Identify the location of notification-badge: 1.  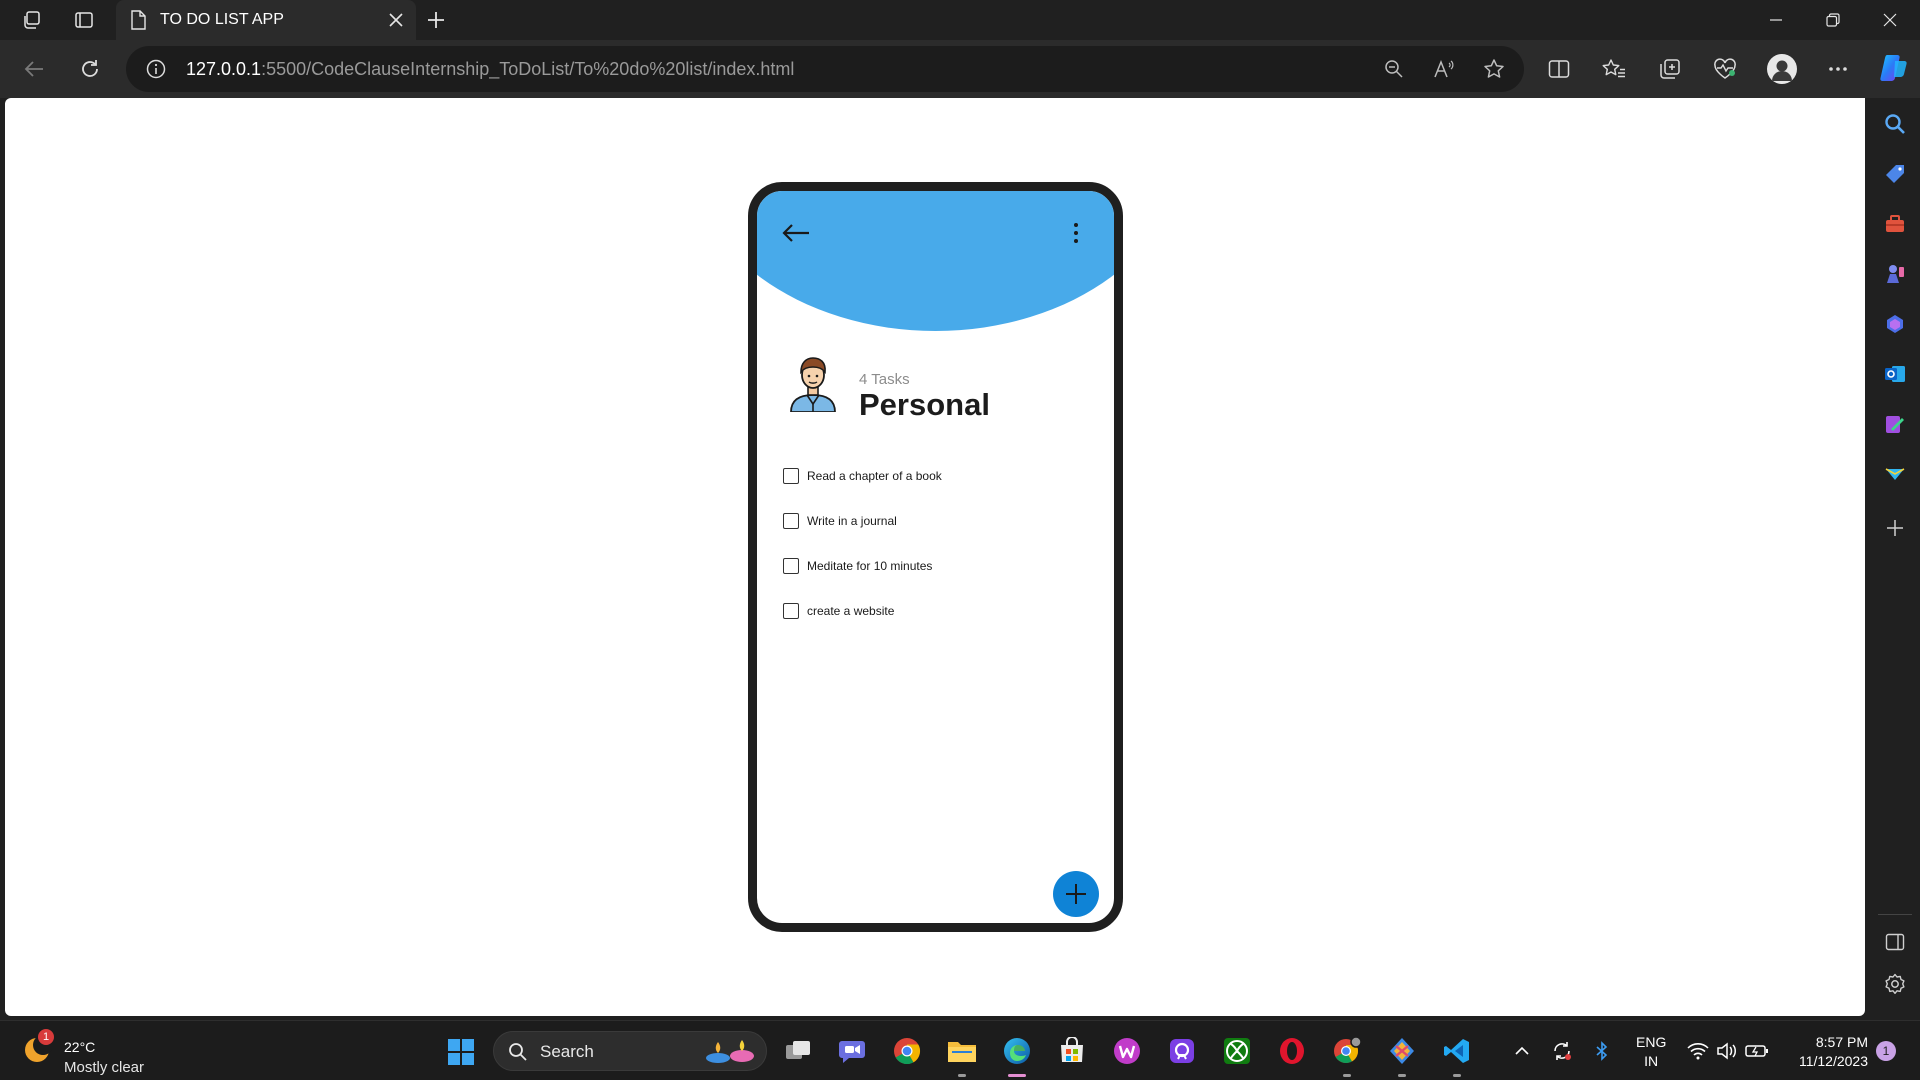
(1886, 1051).